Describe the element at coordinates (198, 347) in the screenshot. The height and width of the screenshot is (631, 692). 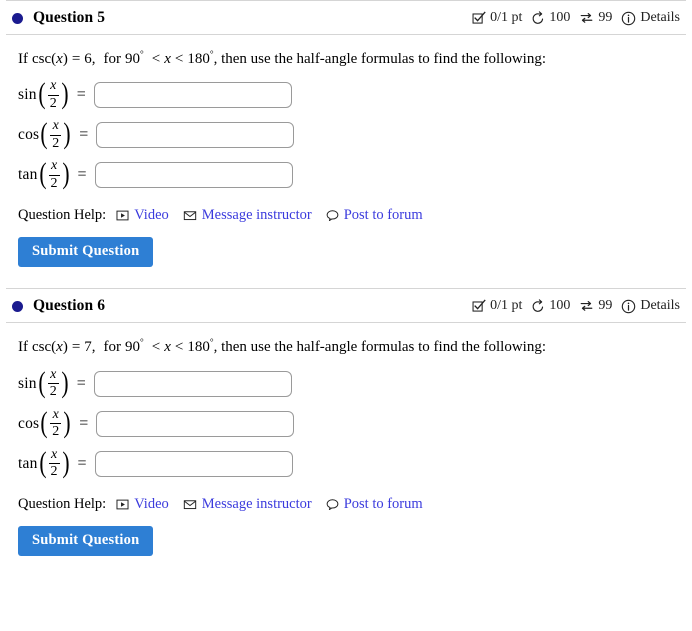
I see `prompt-upper: 180` at that location.